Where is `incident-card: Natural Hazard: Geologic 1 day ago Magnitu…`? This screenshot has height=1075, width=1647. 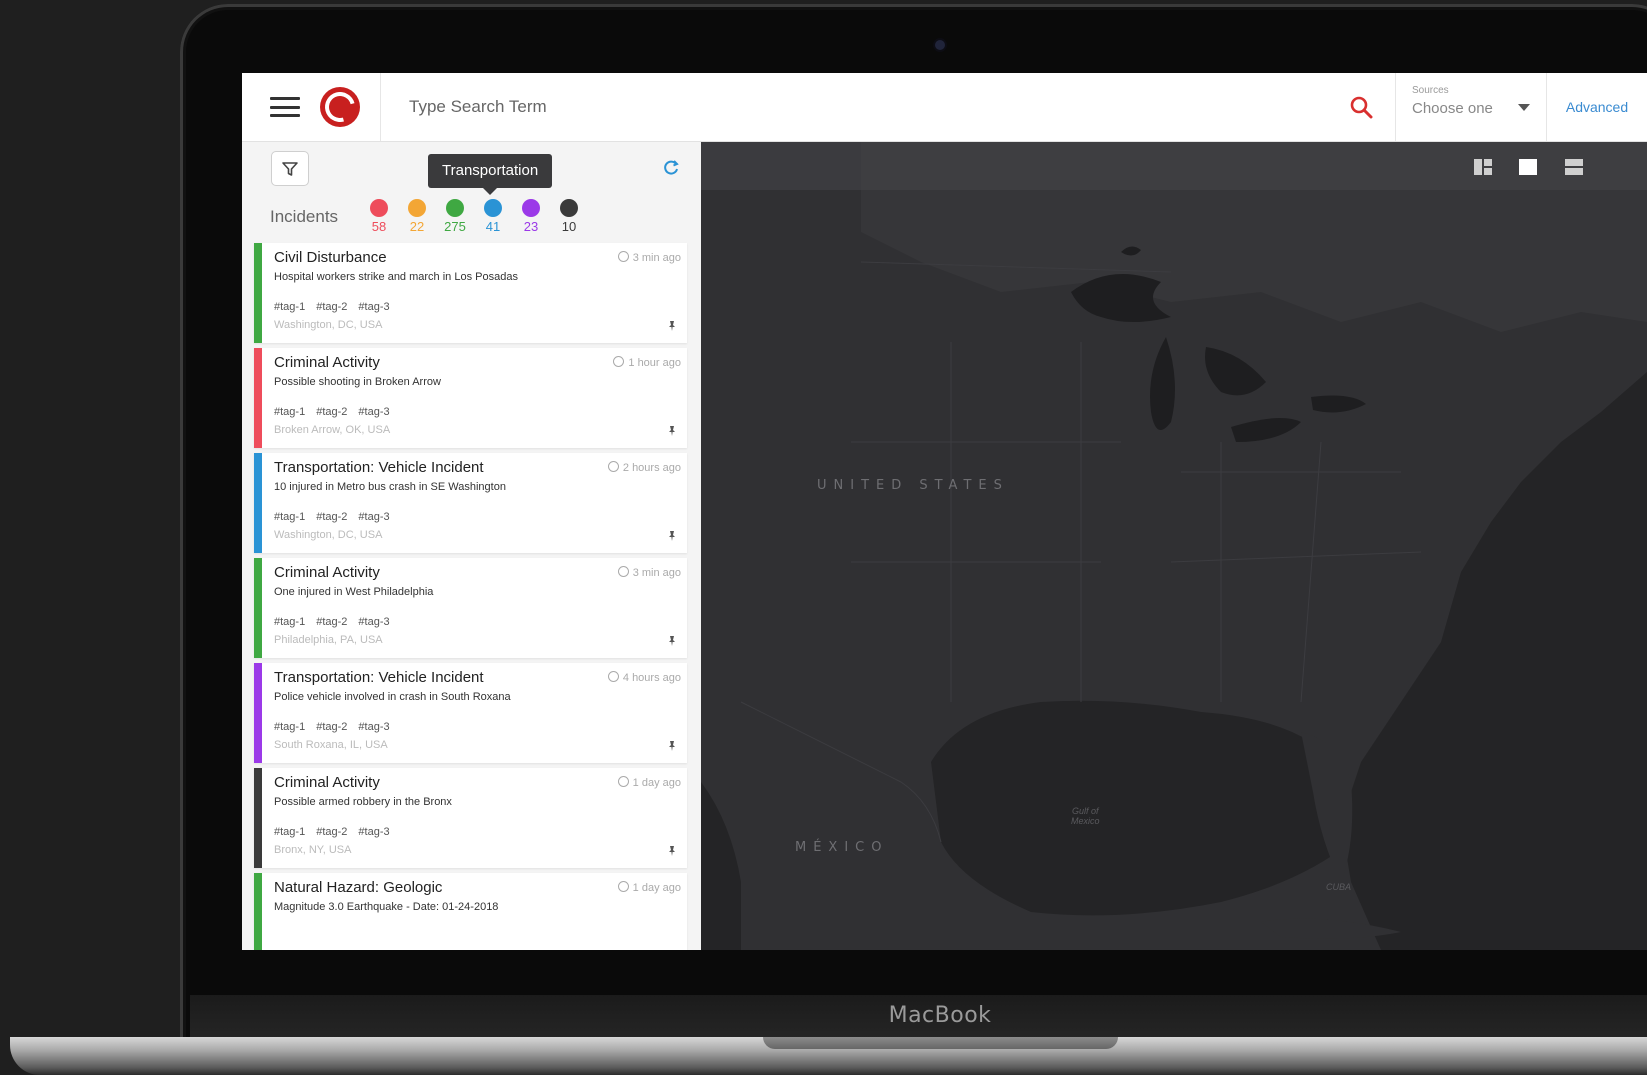 incident-card: Natural Hazard: Geologic 1 day ago Magnitu… is located at coordinates (470, 911).